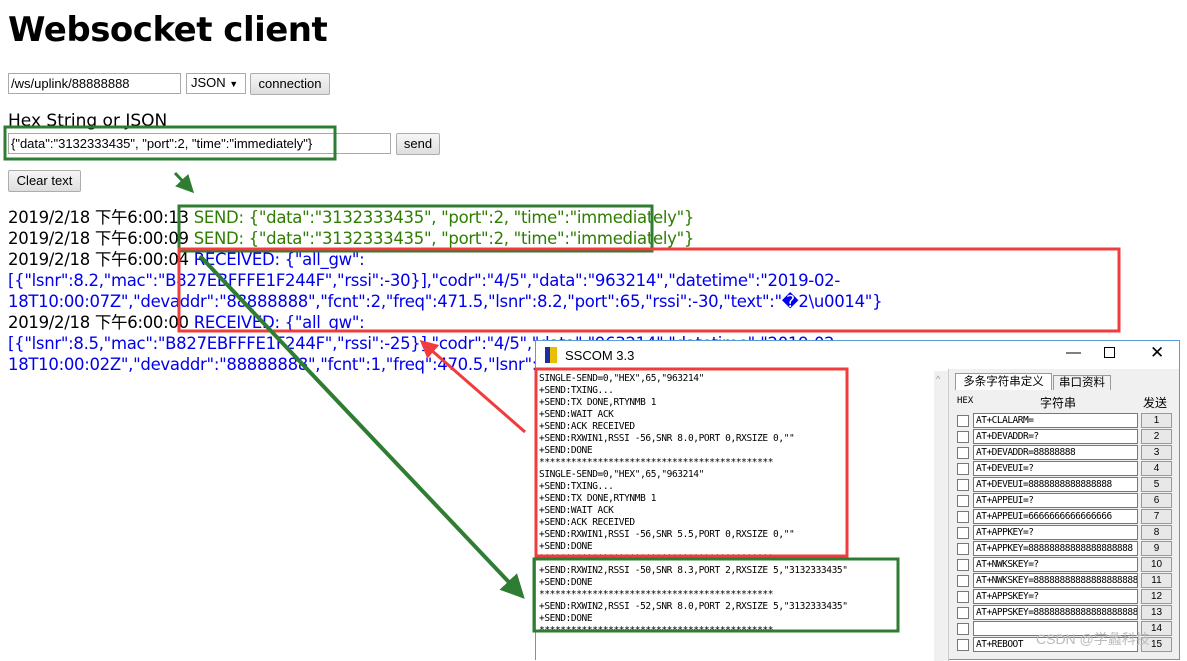 This screenshot has height=661, width=1187. Describe the element at coordinates (1055, 564) in the screenshot. I see `string-input: AT+NWKSKEY=?` at that location.